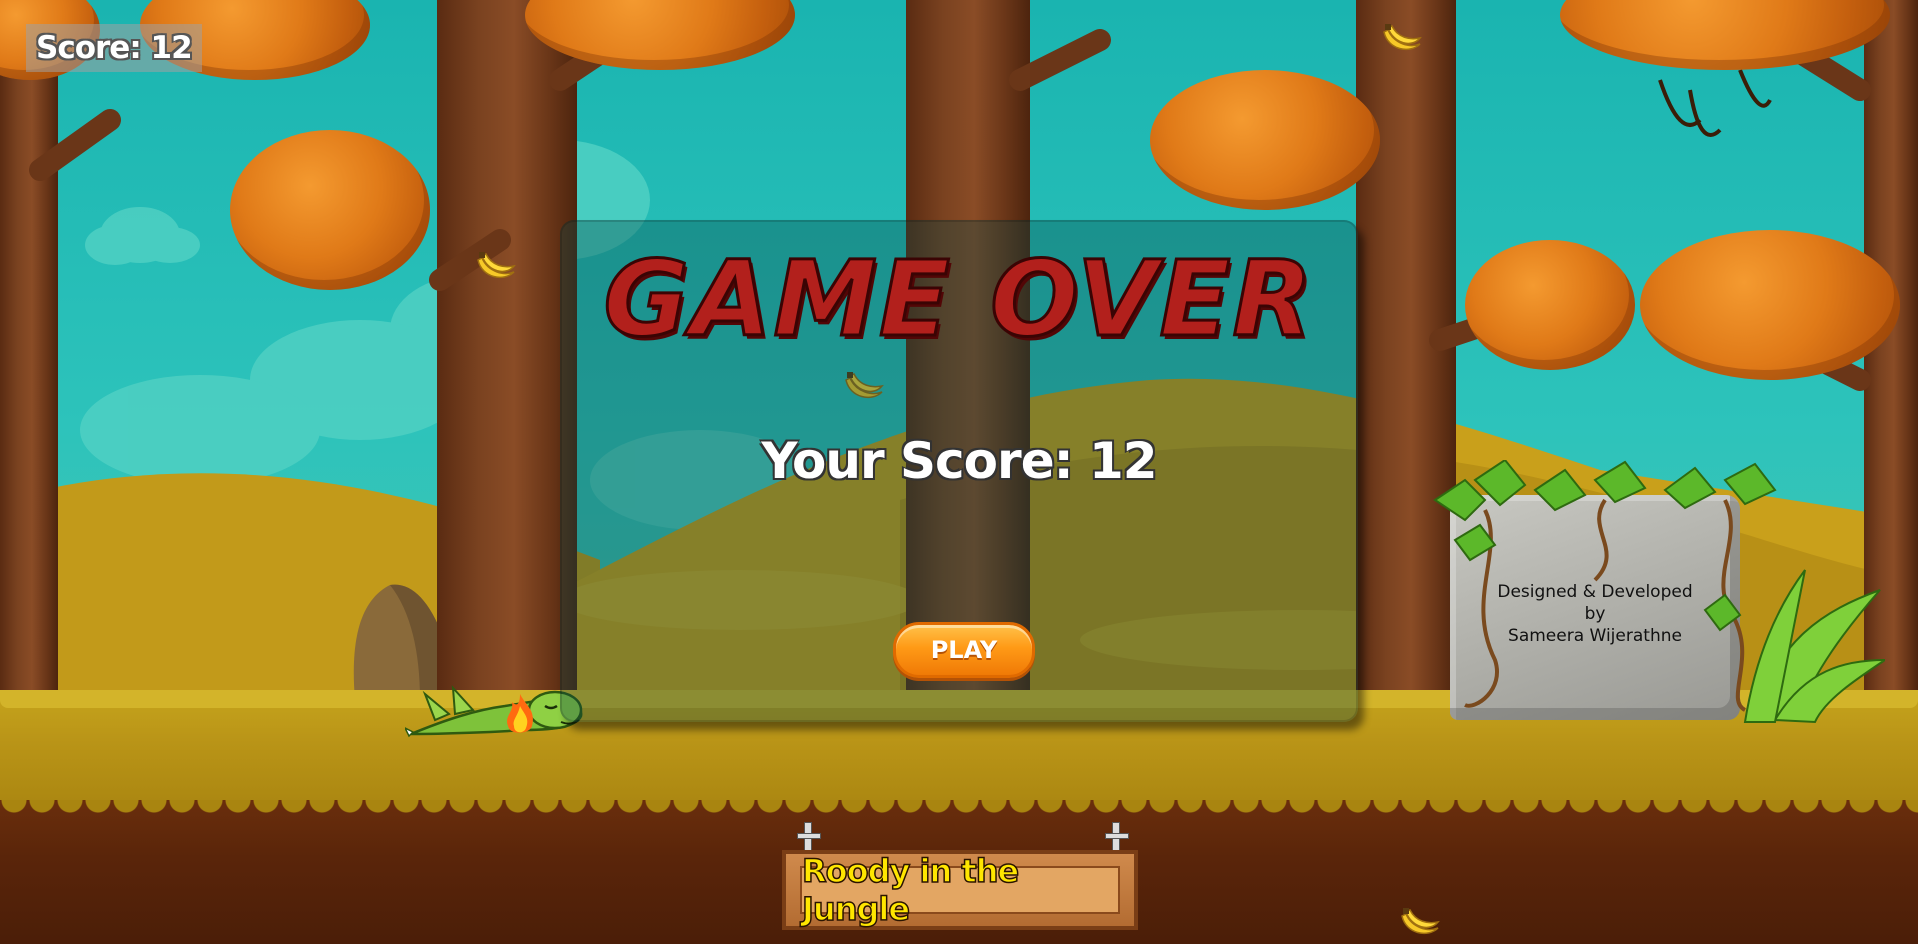  I want to click on vine-leaves-icon, so click(1659, 592).